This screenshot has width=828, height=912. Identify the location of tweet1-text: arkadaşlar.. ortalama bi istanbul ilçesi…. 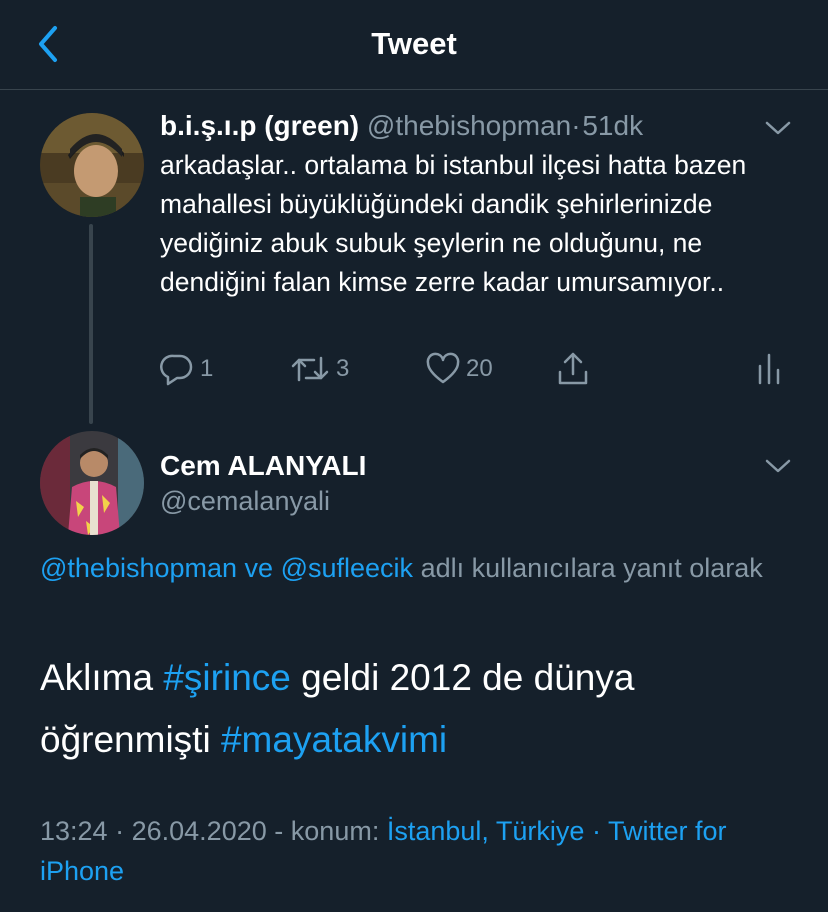
(453, 223).